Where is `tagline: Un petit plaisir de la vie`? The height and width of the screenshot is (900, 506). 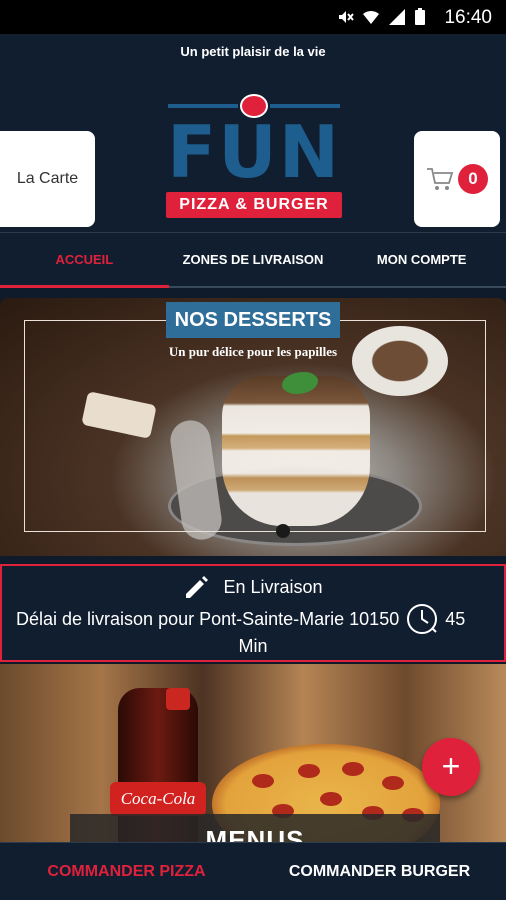 tagline: Un petit plaisir de la vie is located at coordinates (253, 51).